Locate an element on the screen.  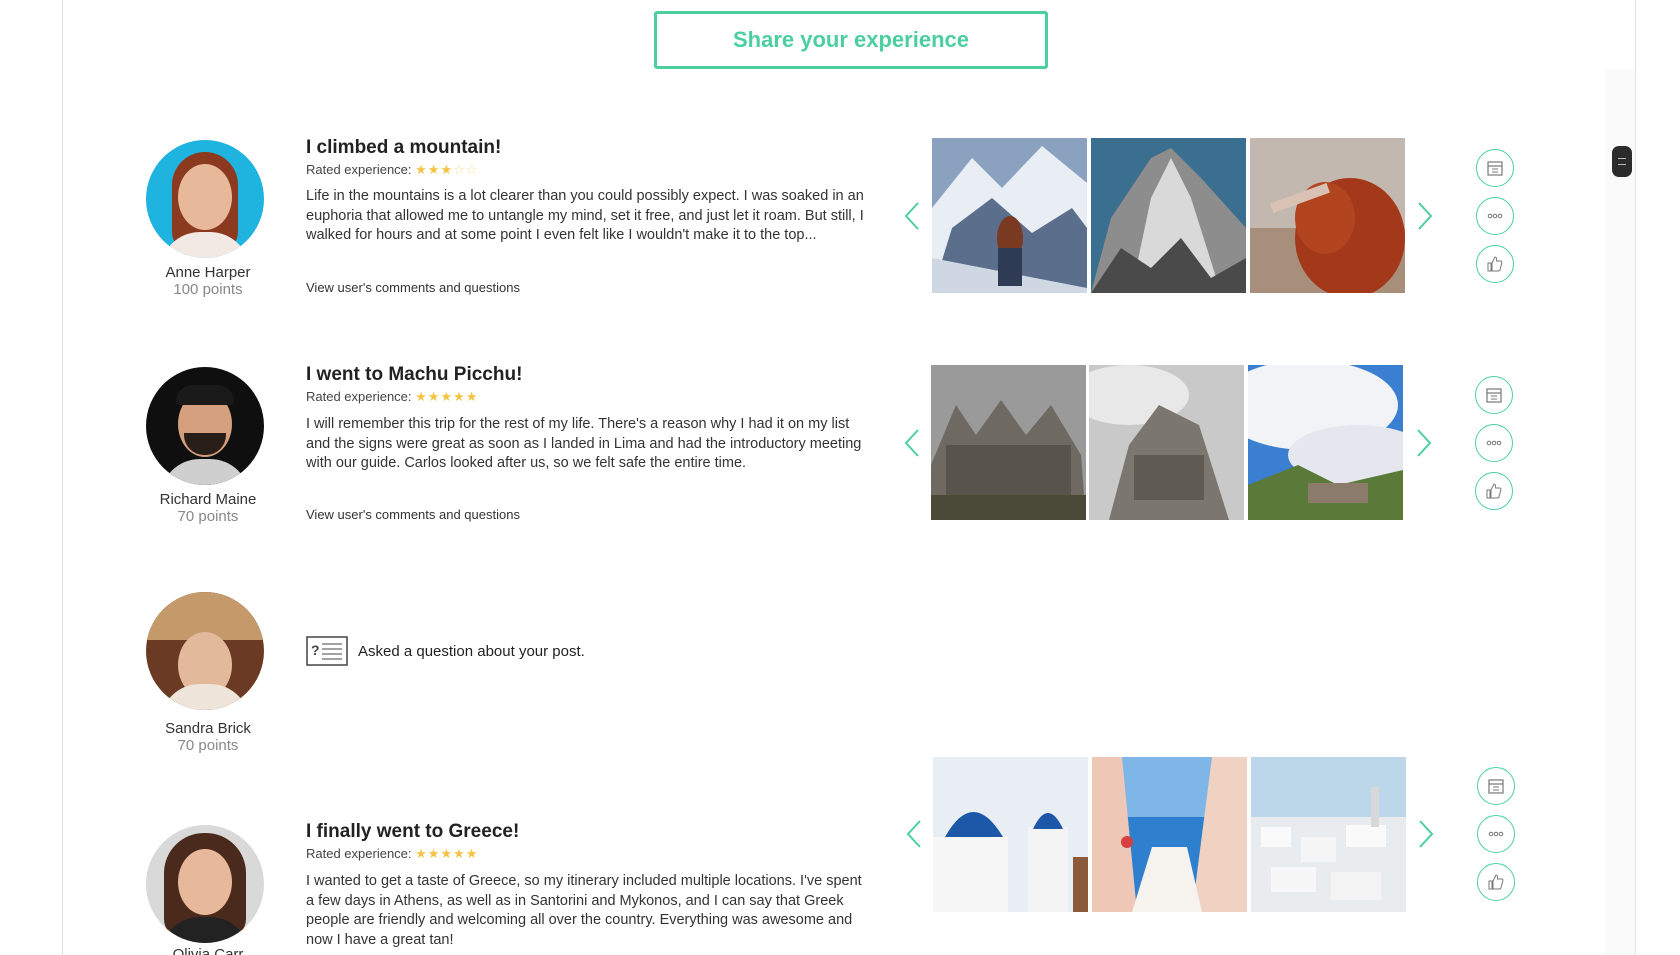
post-title: I climbed a mountain! is located at coordinates (403, 148).